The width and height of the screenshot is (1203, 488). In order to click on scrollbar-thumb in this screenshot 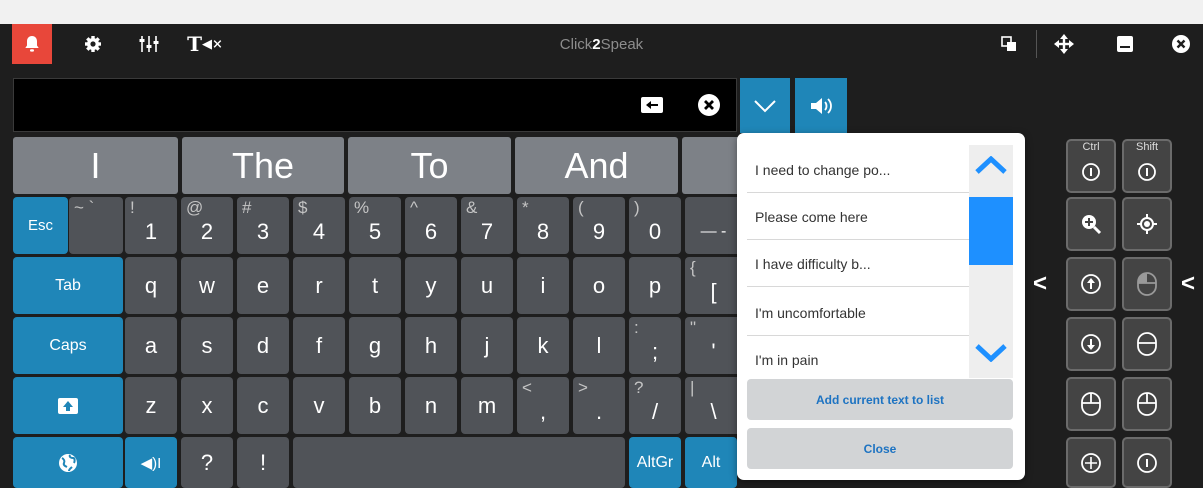, I will do `click(991, 231)`.